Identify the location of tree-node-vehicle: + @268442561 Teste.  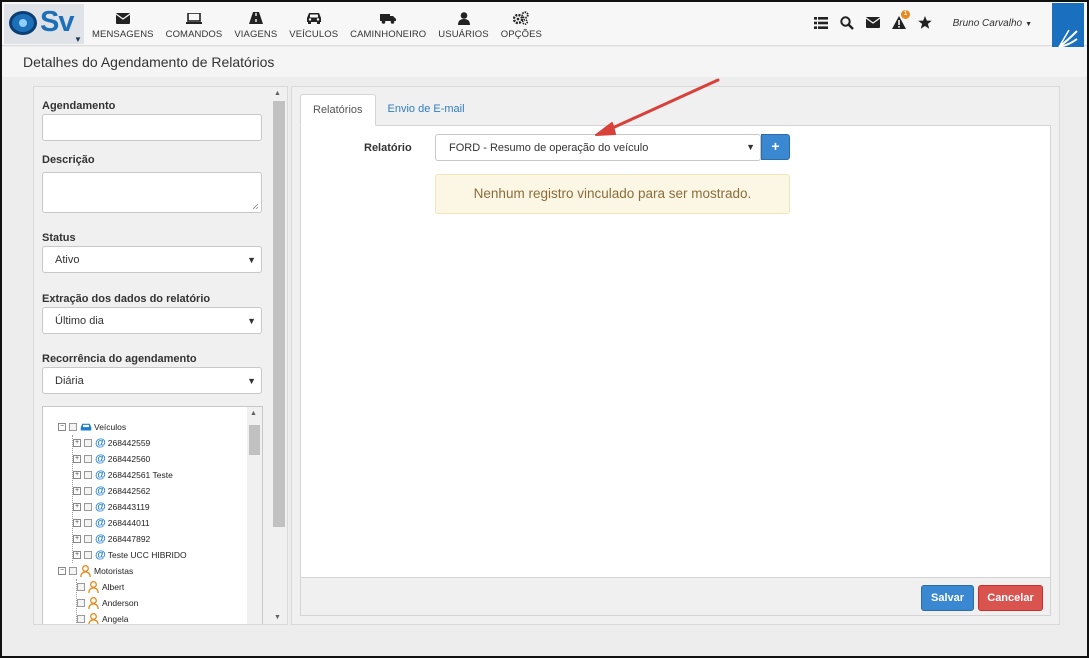
(123, 475).